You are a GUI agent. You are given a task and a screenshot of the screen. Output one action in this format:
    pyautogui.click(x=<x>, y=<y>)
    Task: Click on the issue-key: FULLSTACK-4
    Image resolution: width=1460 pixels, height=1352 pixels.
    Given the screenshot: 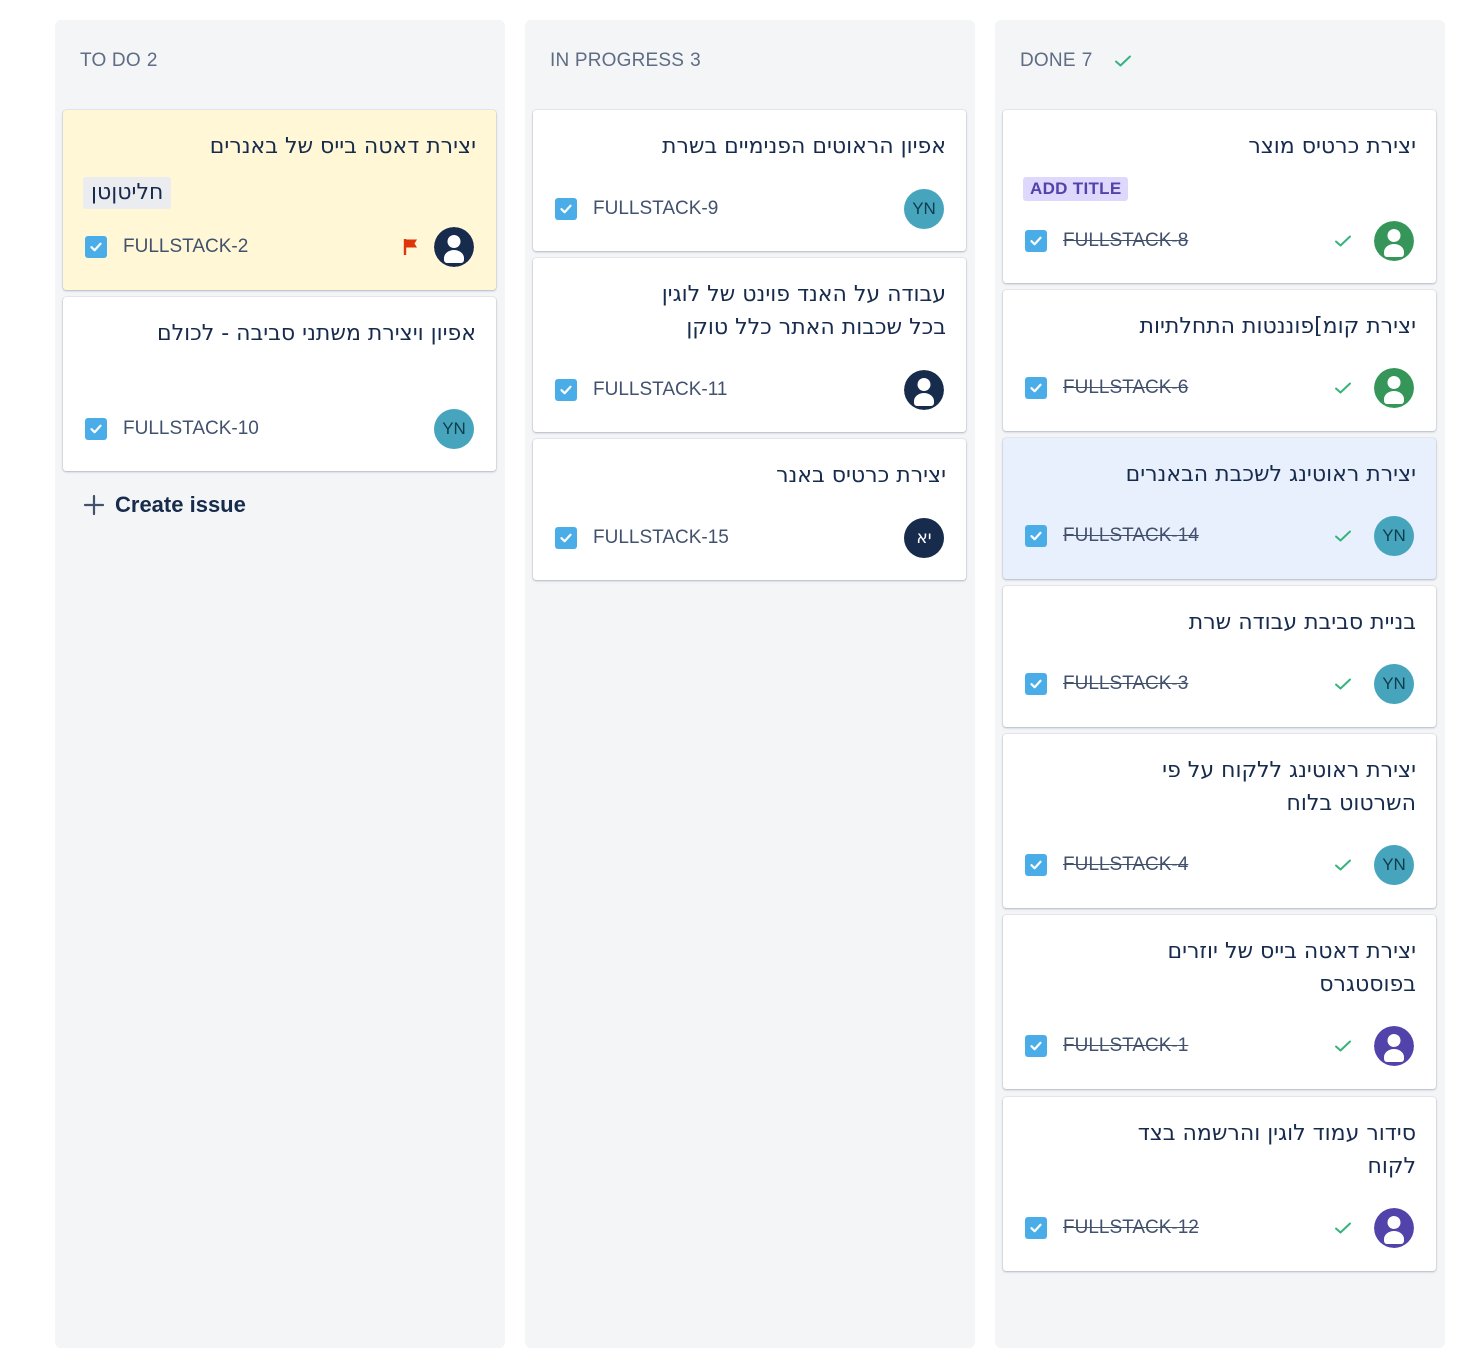 What is the action you would take?
    pyautogui.click(x=1125, y=865)
    